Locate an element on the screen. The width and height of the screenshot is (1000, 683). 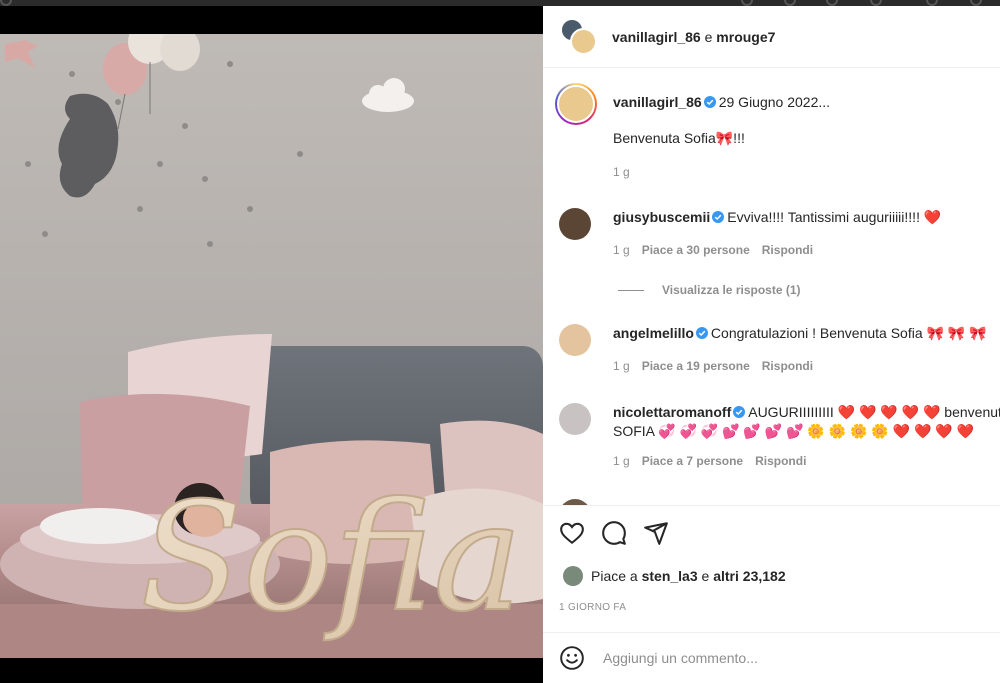
comment-likes-link: Piace a 30 persone is located at coordinates (696, 250).